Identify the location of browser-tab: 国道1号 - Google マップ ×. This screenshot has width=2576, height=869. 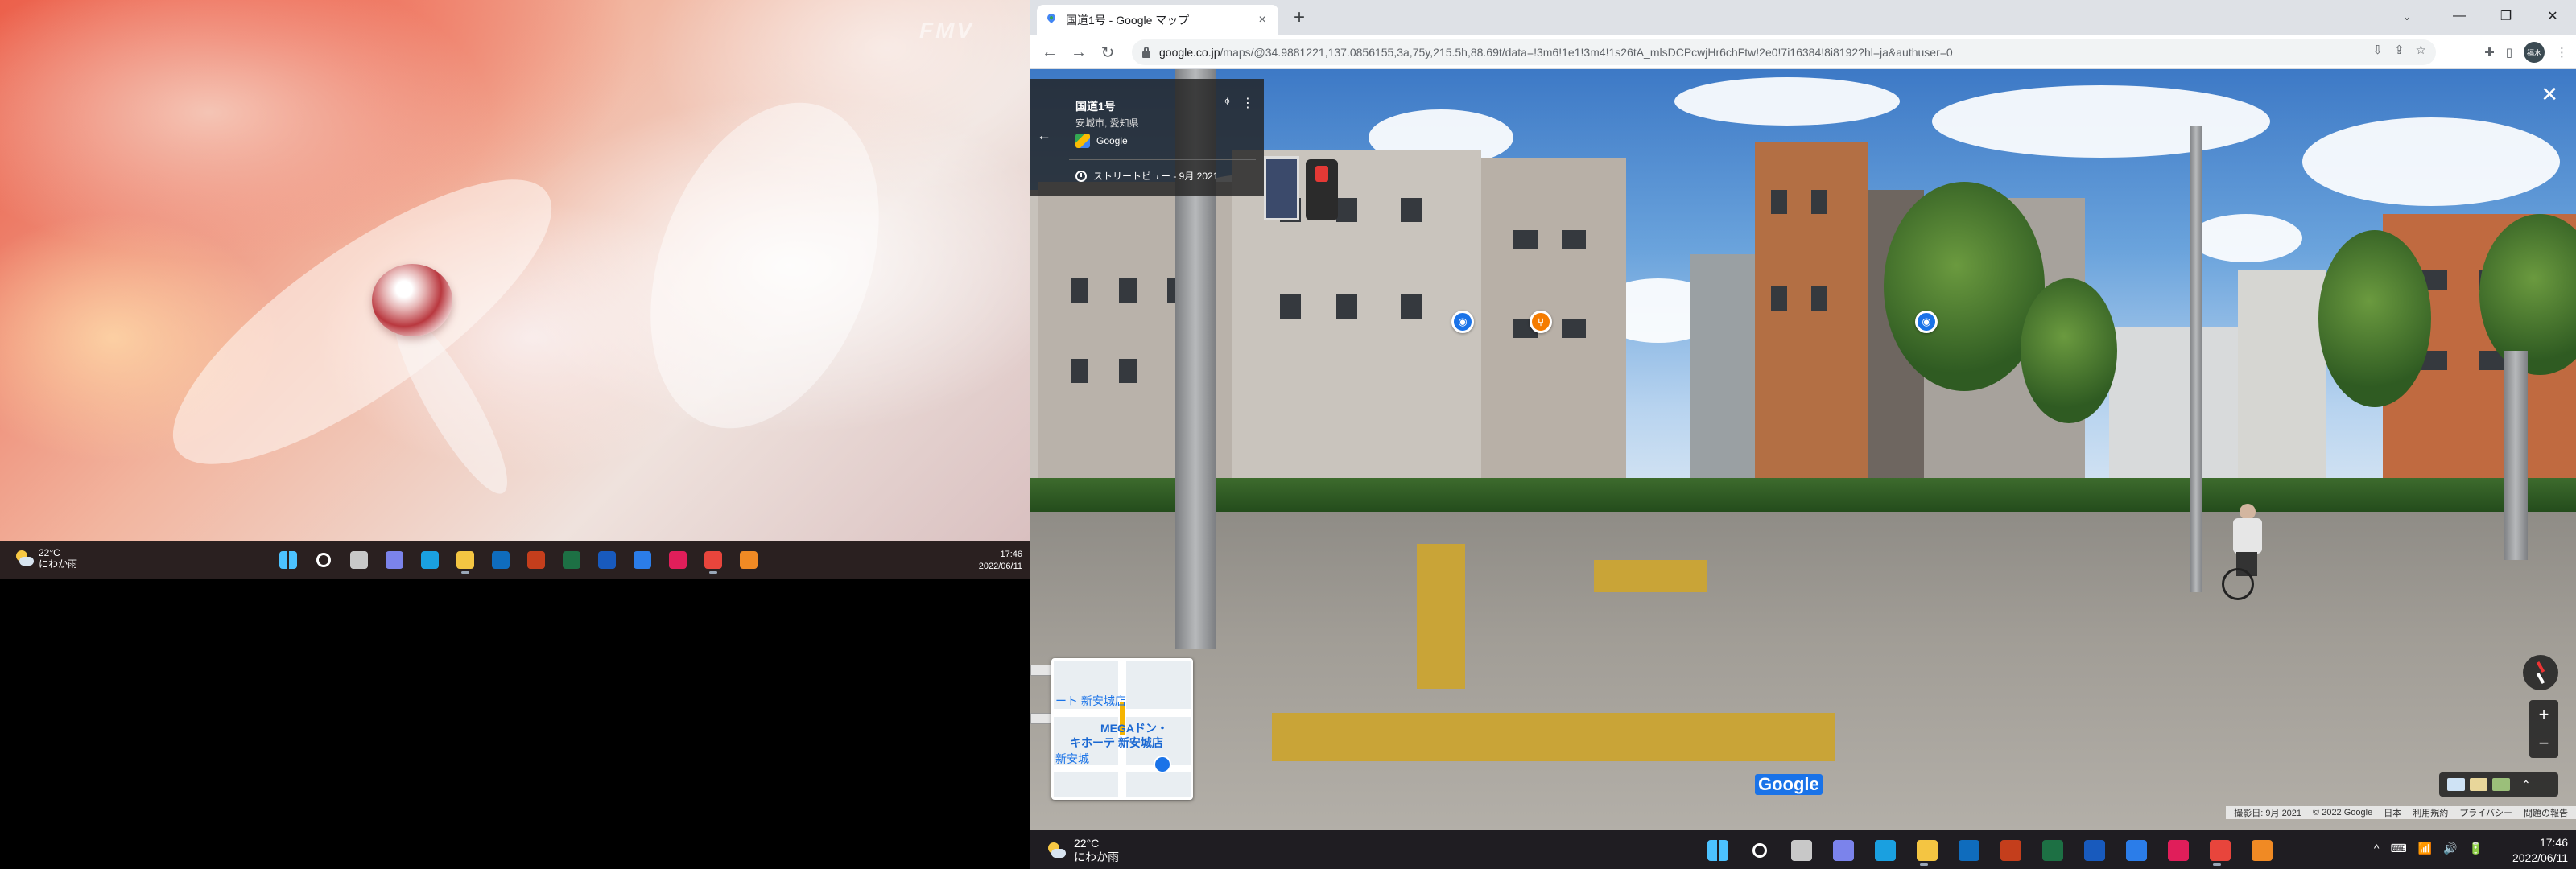
(1157, 20).